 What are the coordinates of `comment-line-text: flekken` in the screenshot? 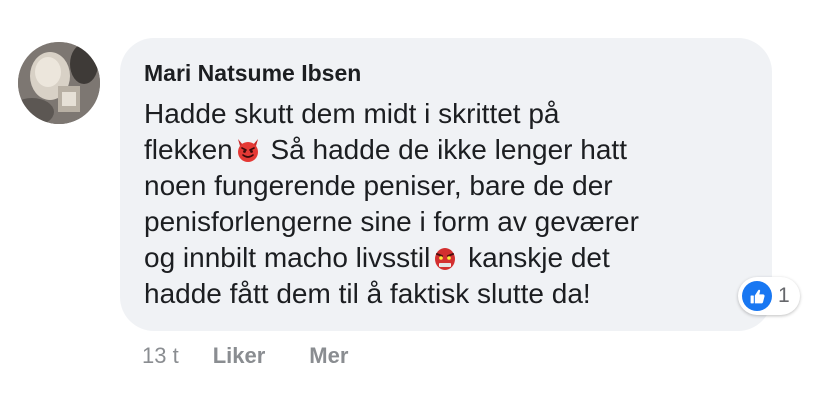 It's located at (188, 149).